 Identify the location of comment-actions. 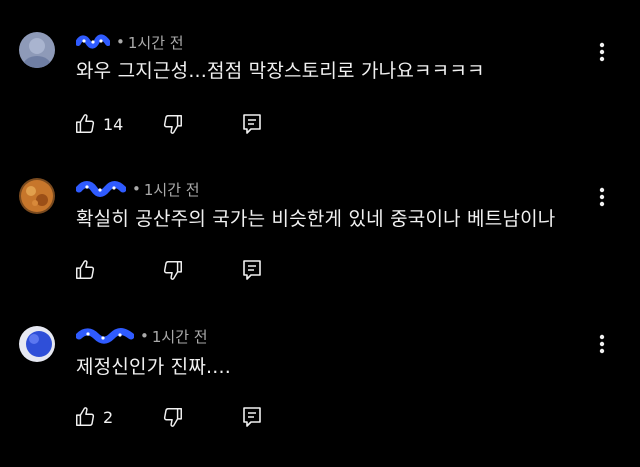
(174, 270).